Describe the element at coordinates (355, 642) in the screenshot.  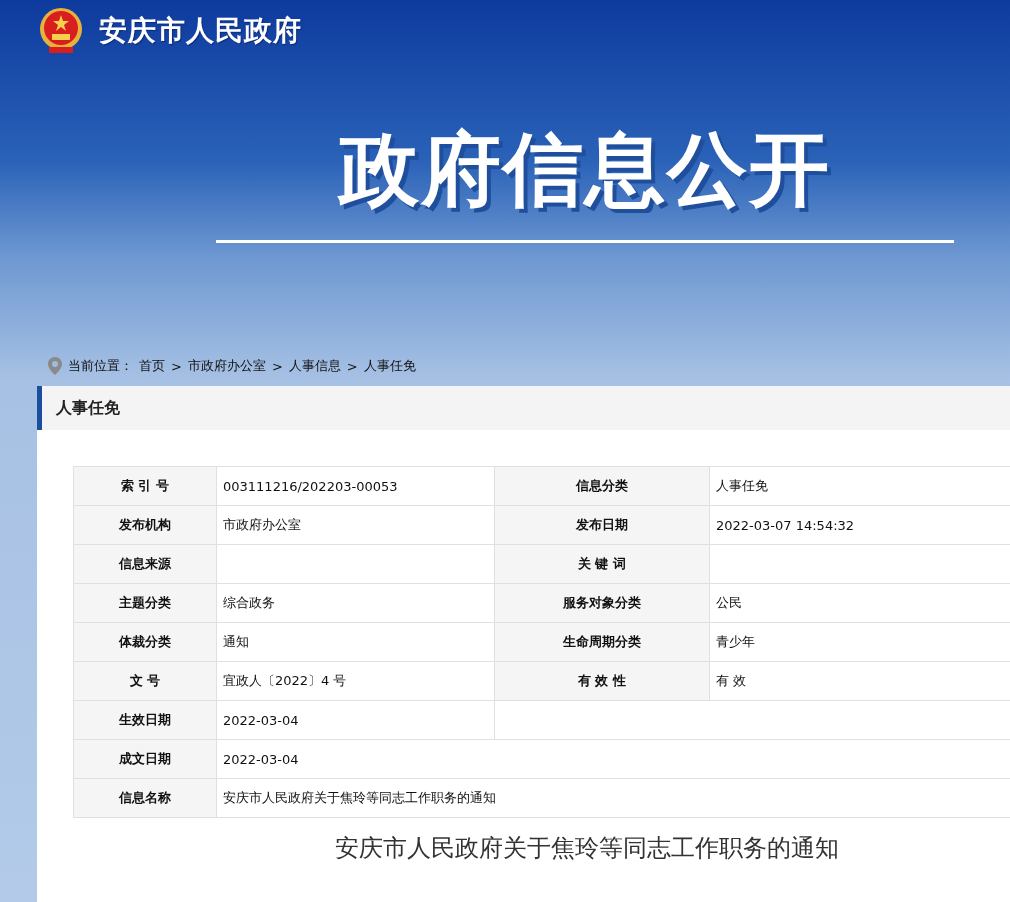
I see `field-value: 通知` at that location.